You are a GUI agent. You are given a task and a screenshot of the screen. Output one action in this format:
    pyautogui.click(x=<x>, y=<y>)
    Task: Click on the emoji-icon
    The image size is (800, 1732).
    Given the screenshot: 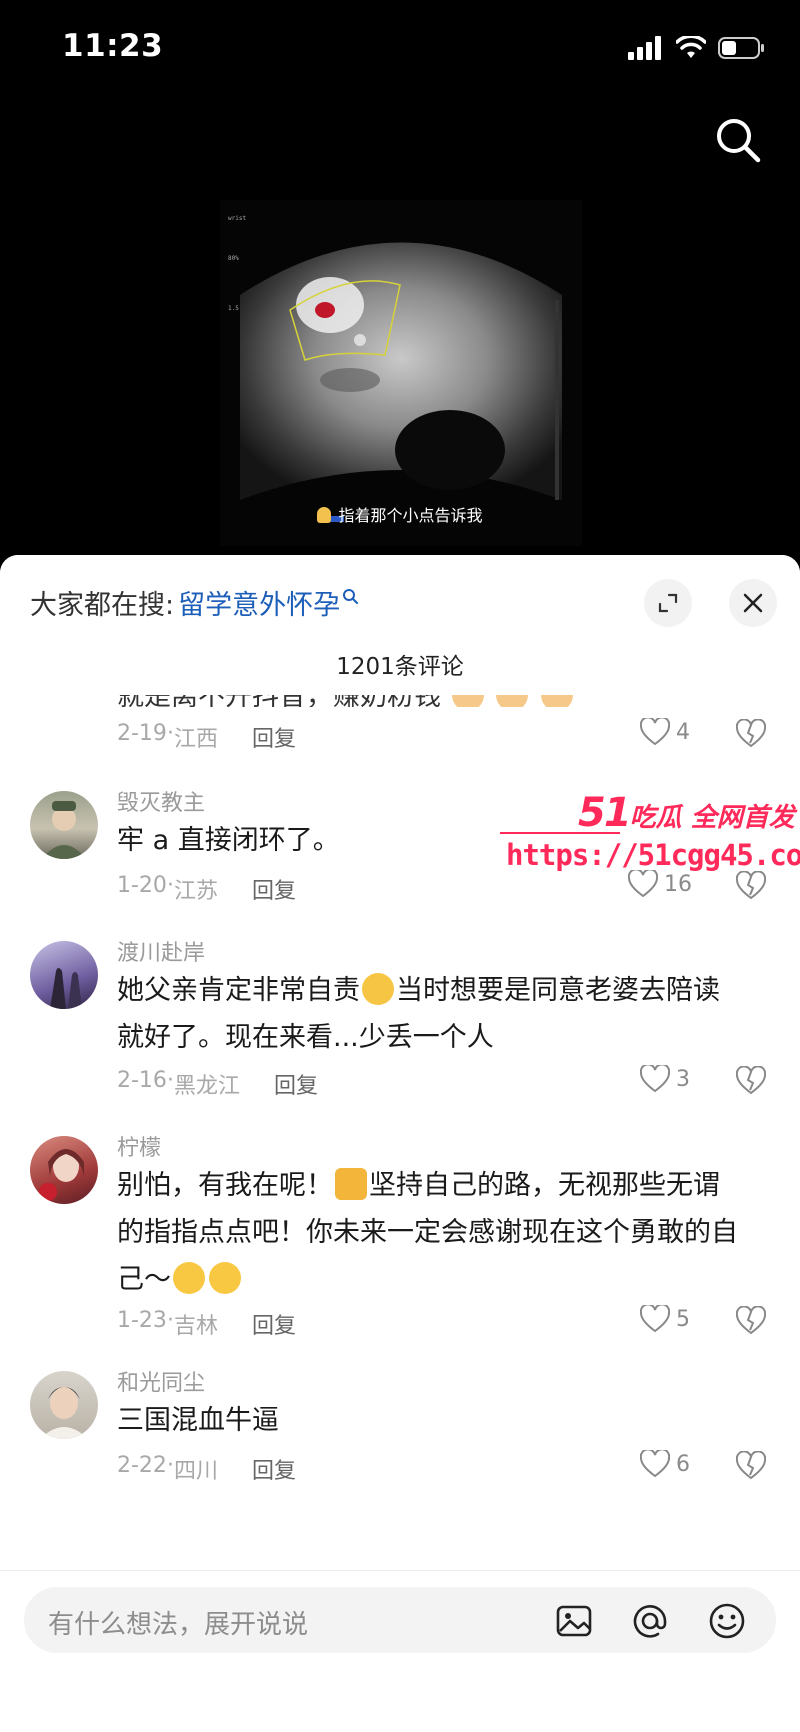 What is the action you would take?
    pyautogui.click(x=727, y=1621)
    